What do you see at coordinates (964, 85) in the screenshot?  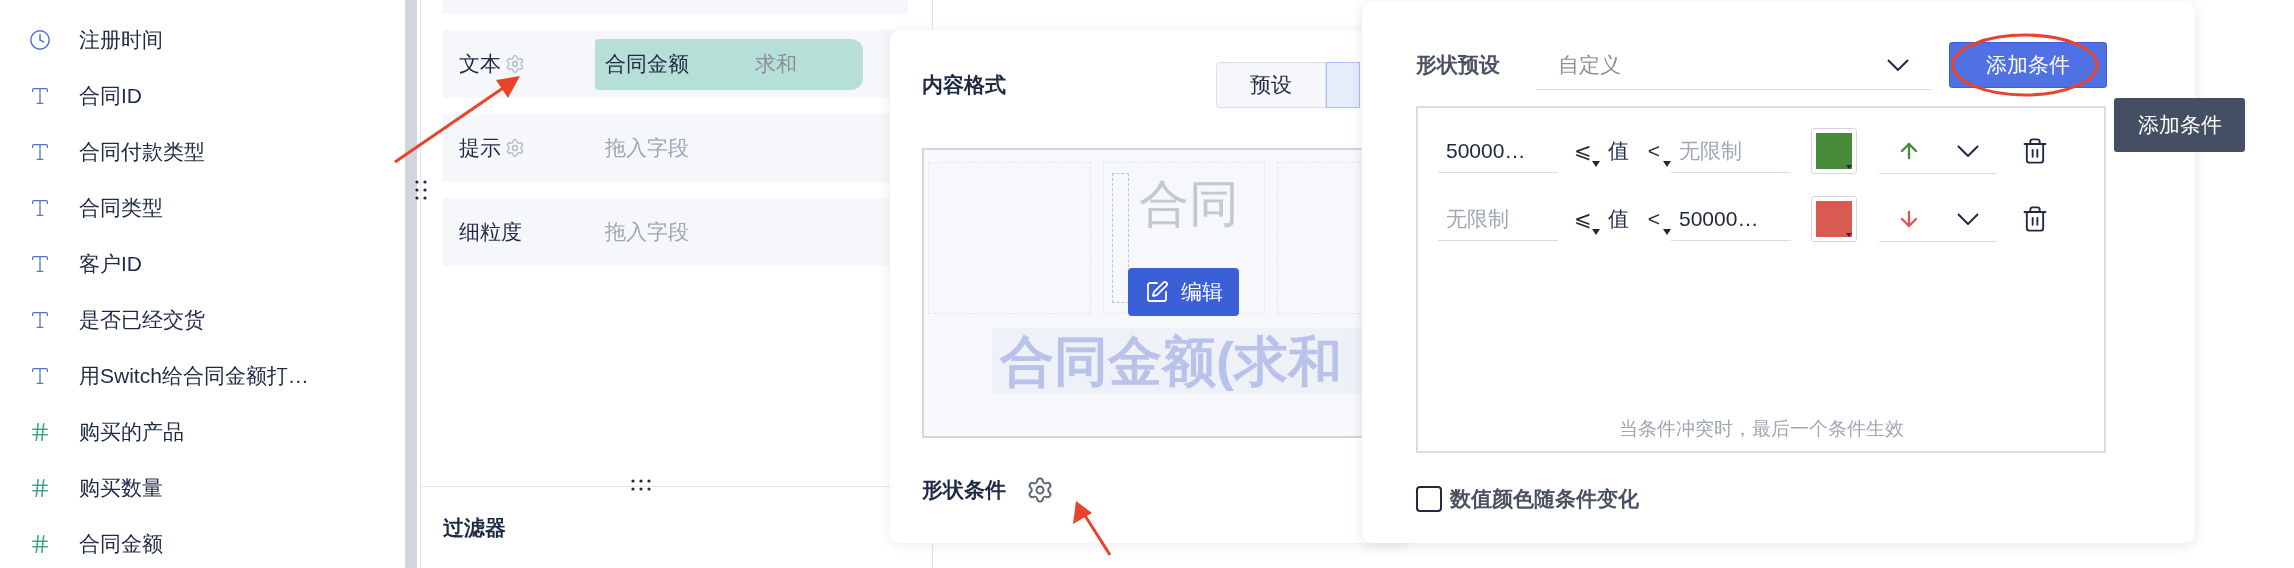 I see `panel-title: 内容格式` at bounding box center [964, 85].